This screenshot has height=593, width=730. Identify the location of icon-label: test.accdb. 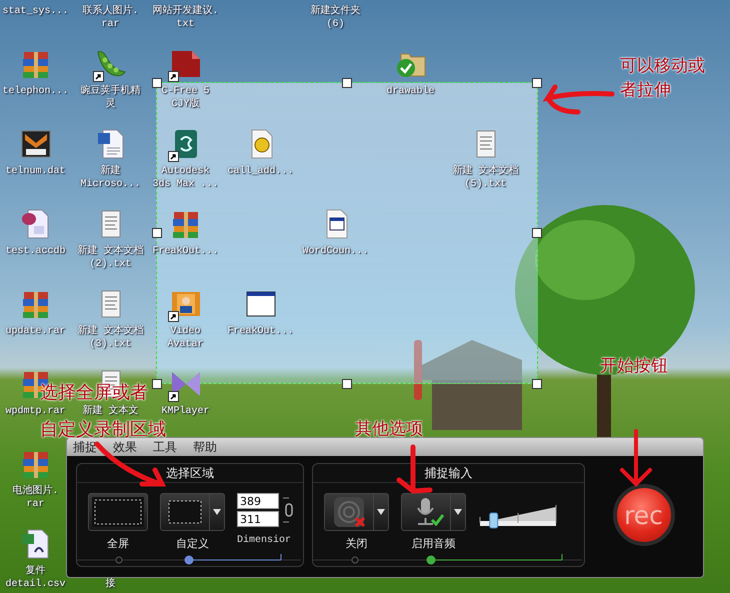
(35, 251).